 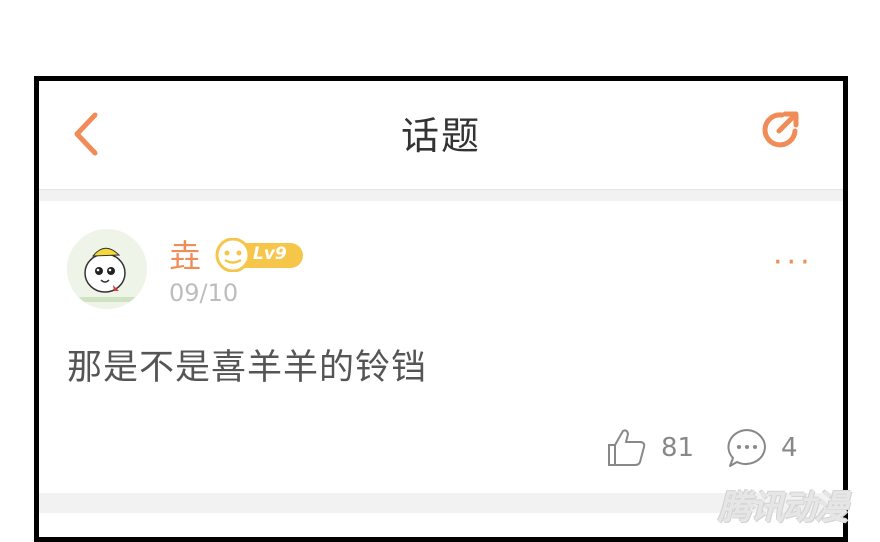 What do you see at coordinates (789, 448) in the screenshot?
I see `comment-count: 4` at bounding box center [789, 448].